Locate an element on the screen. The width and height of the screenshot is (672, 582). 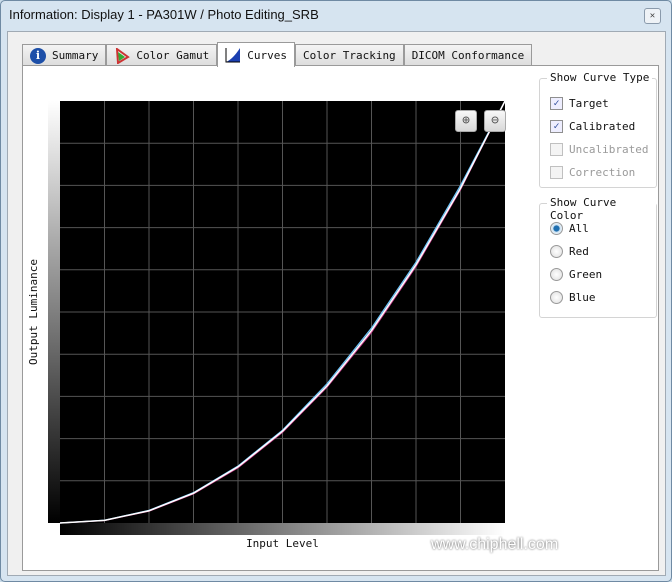
group-title: Show Curve Color is located at coordinates (601, 209).